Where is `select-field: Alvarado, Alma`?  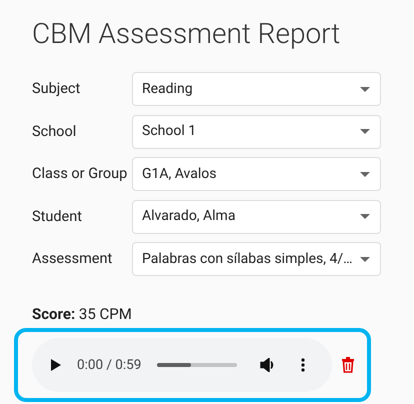 select-field: Alvarado, Alma is located at coordinates (256, 217).